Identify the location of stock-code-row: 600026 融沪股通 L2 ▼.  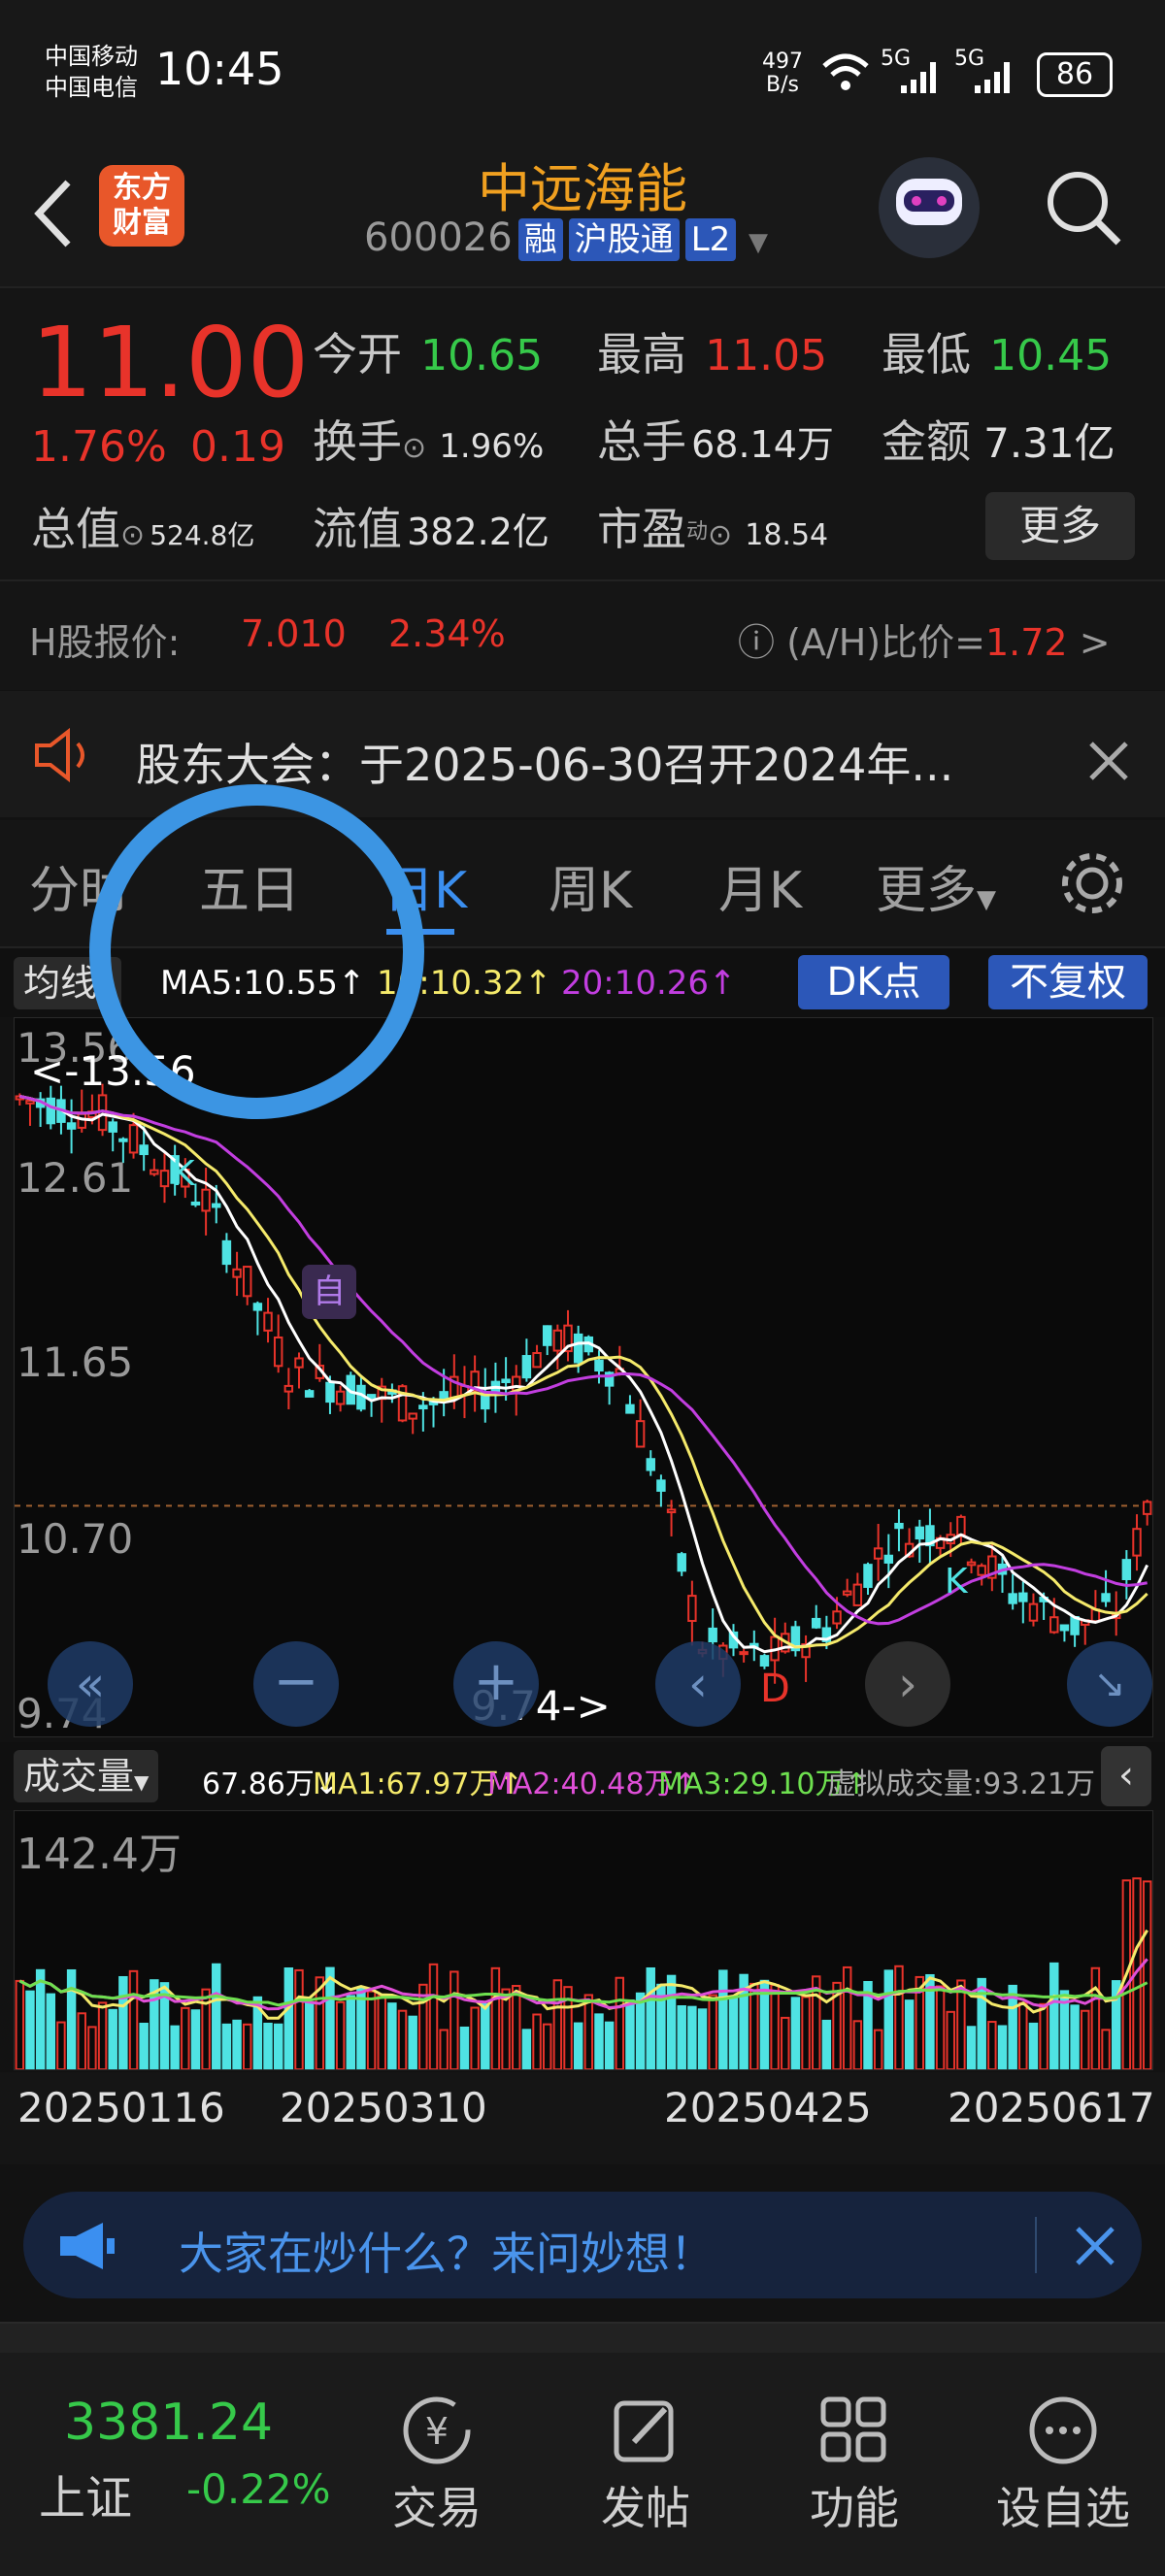
(566, 238).